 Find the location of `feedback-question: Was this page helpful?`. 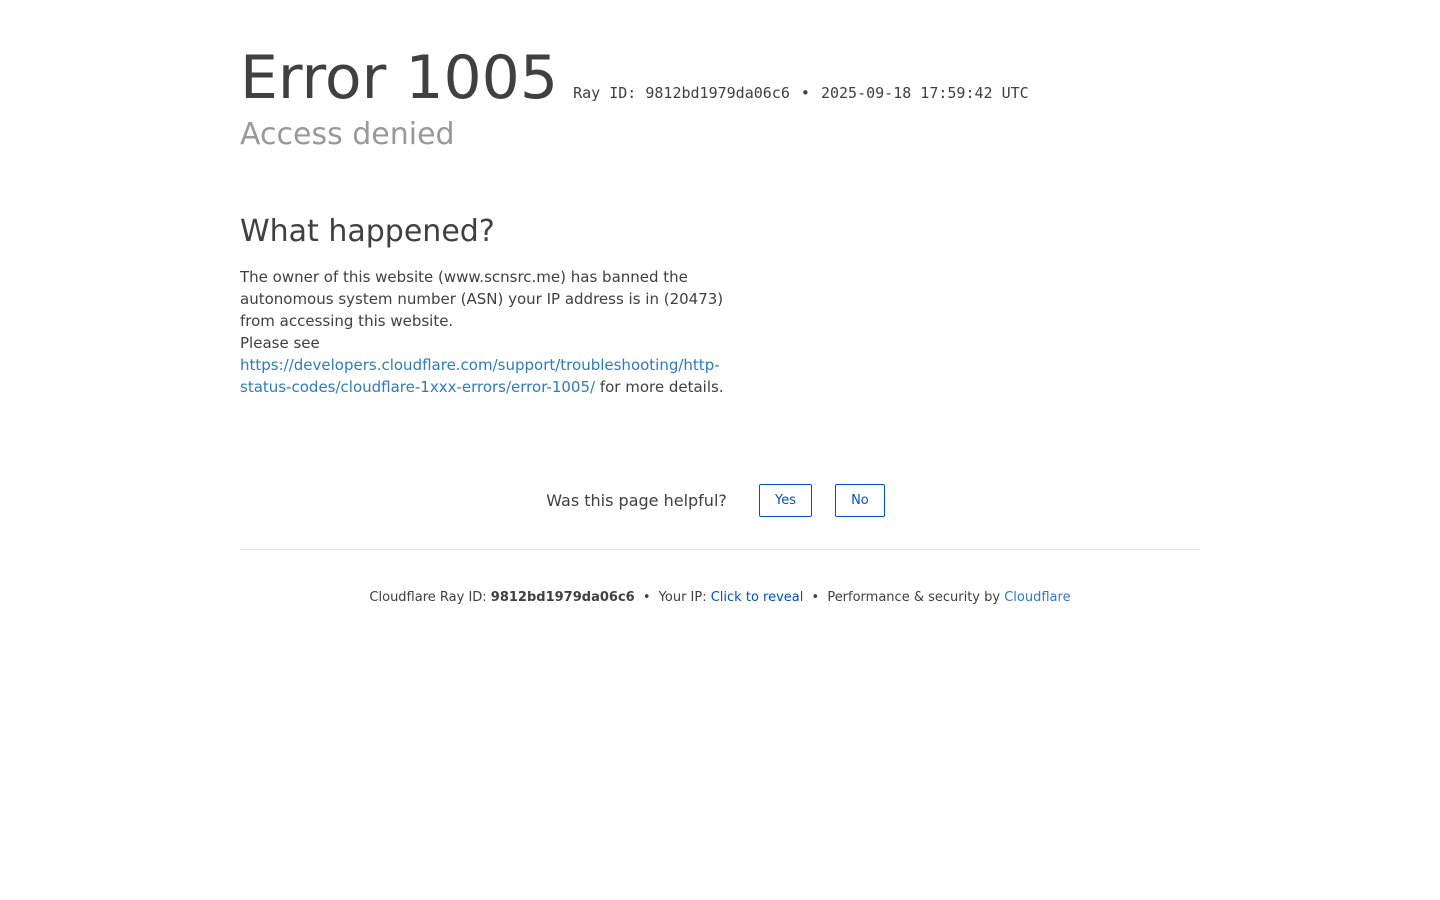

feedback-question: Was this page helpful? is located at coordinates (636, 500).